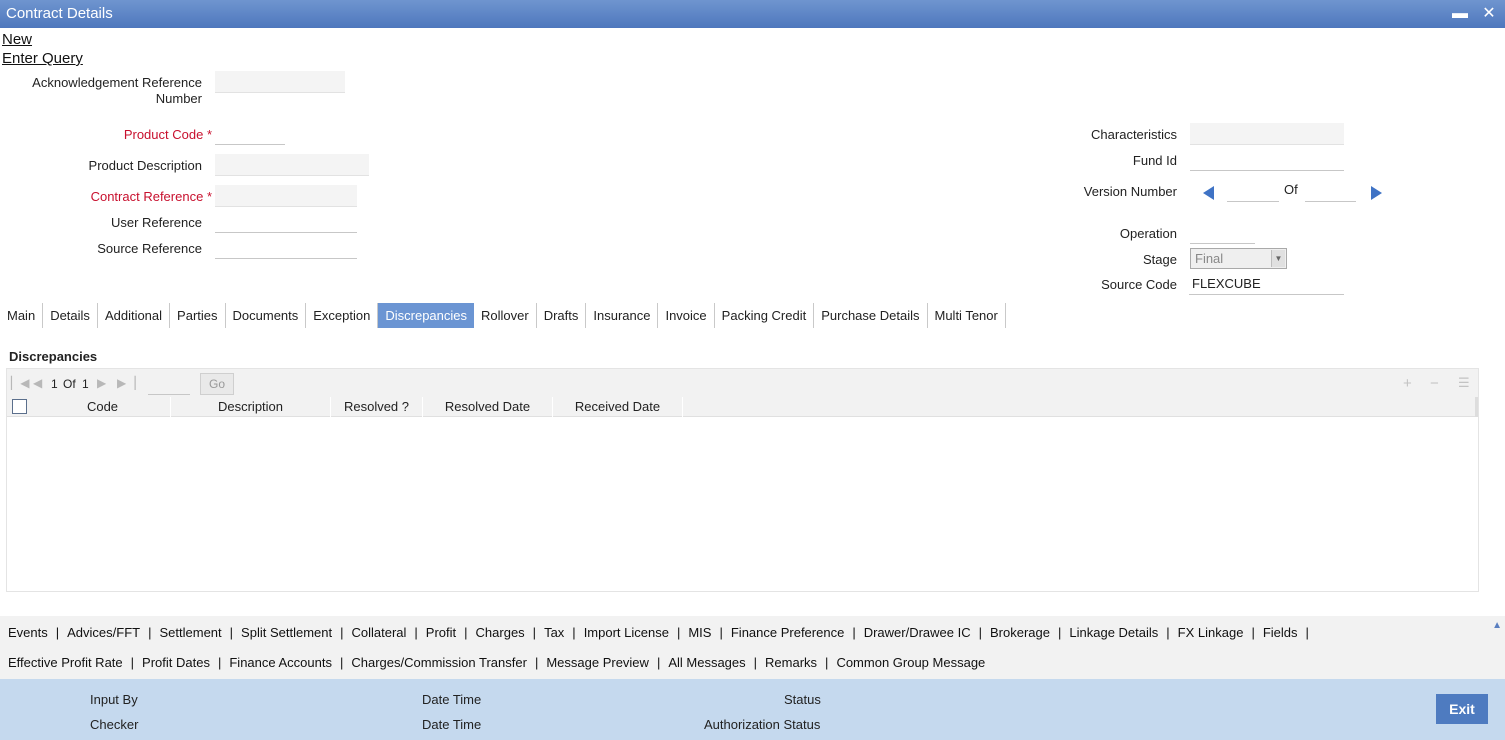  I want to click on link-charges-commission-transfer: Charges/Commission Transfer, so click(439, 663).